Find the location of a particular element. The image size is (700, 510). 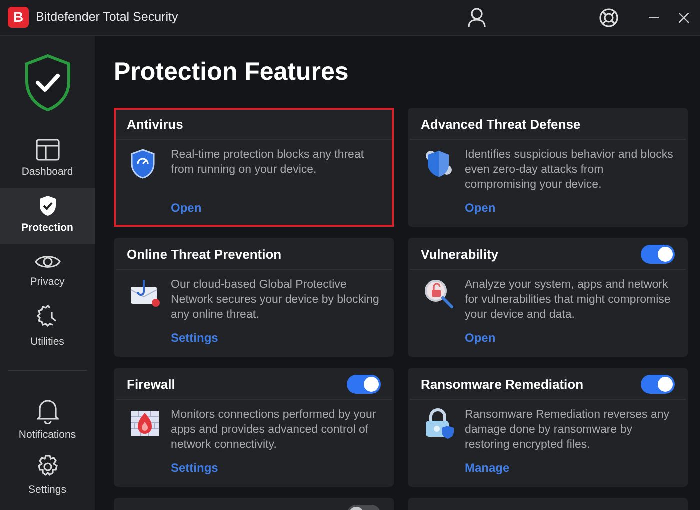

card-description: Monitors connections performed by your apps and provides advanced control of network connectivity. is located at coordinates (274, 430).